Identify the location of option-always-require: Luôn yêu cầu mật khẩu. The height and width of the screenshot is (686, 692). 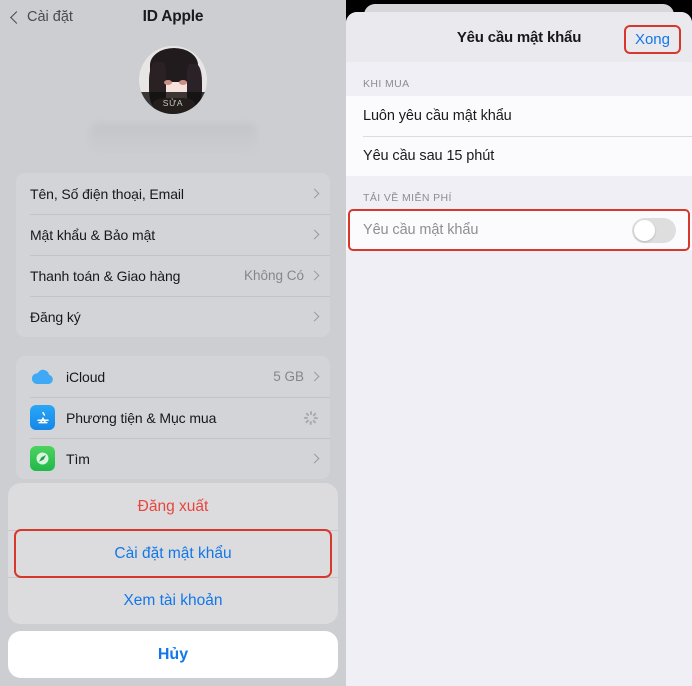
(519, 116).